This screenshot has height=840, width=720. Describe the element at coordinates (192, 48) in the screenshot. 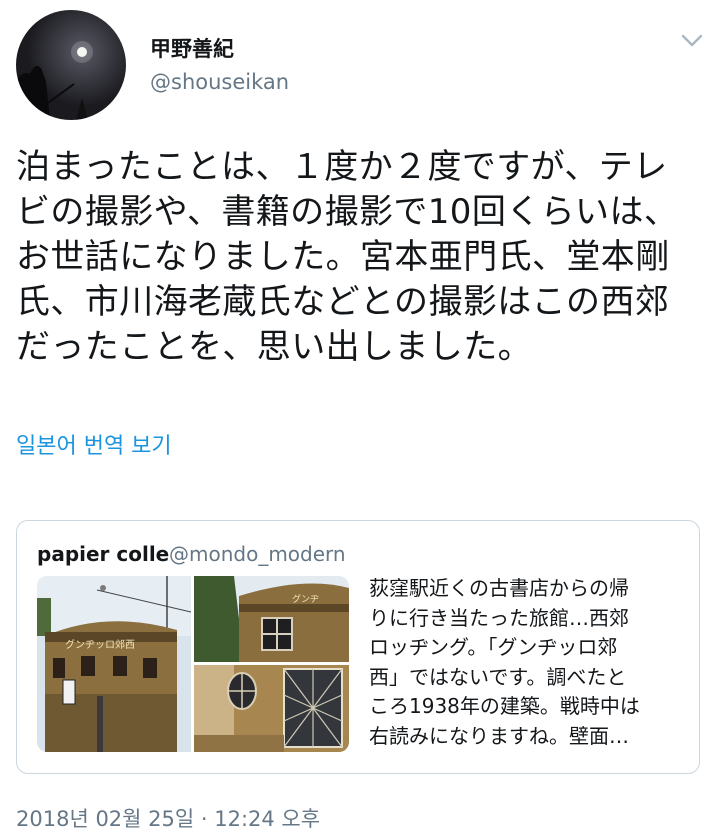

I see `author-display-name: 甲野善紀` at that location.